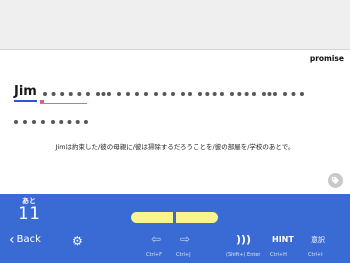 The image size is (350, 263). I want to click on meaning-button: 意訳, so click(318, 240).